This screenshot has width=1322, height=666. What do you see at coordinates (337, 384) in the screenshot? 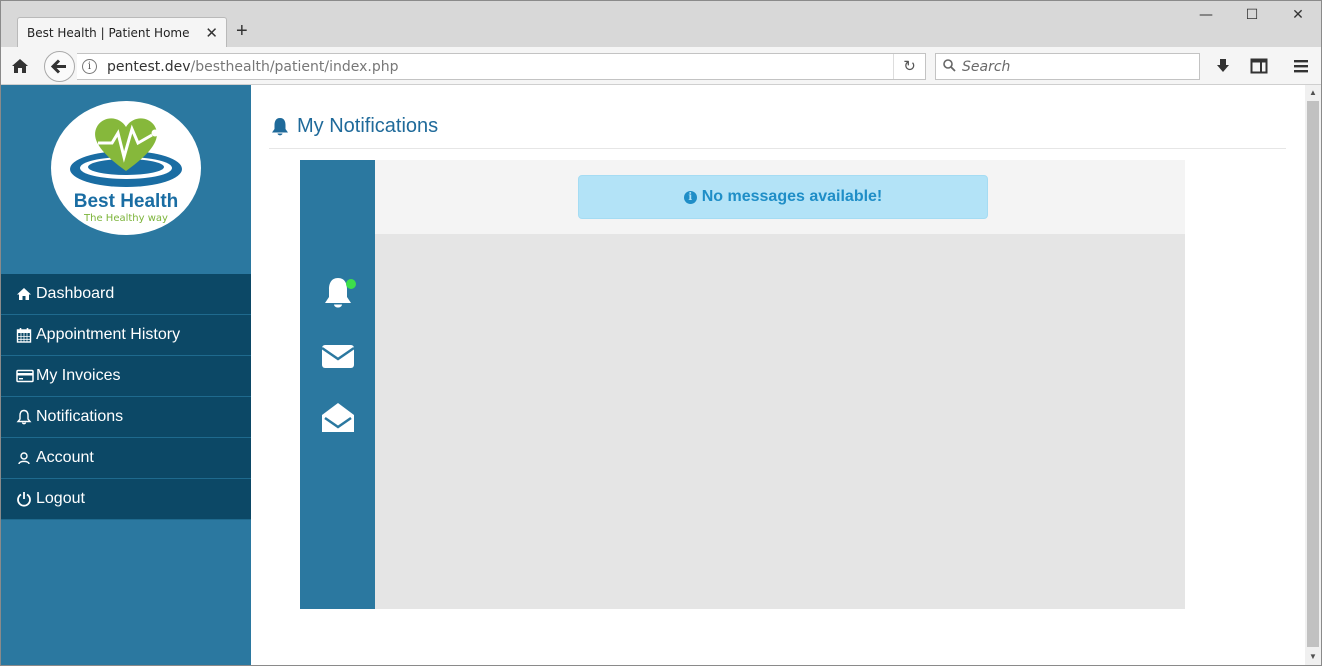
I see `notification-filter-bar` at bounding box center [337, 384].